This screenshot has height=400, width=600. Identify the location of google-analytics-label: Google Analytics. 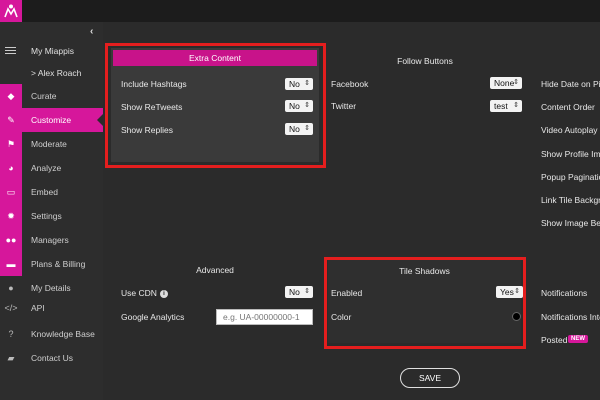
(153, 317).